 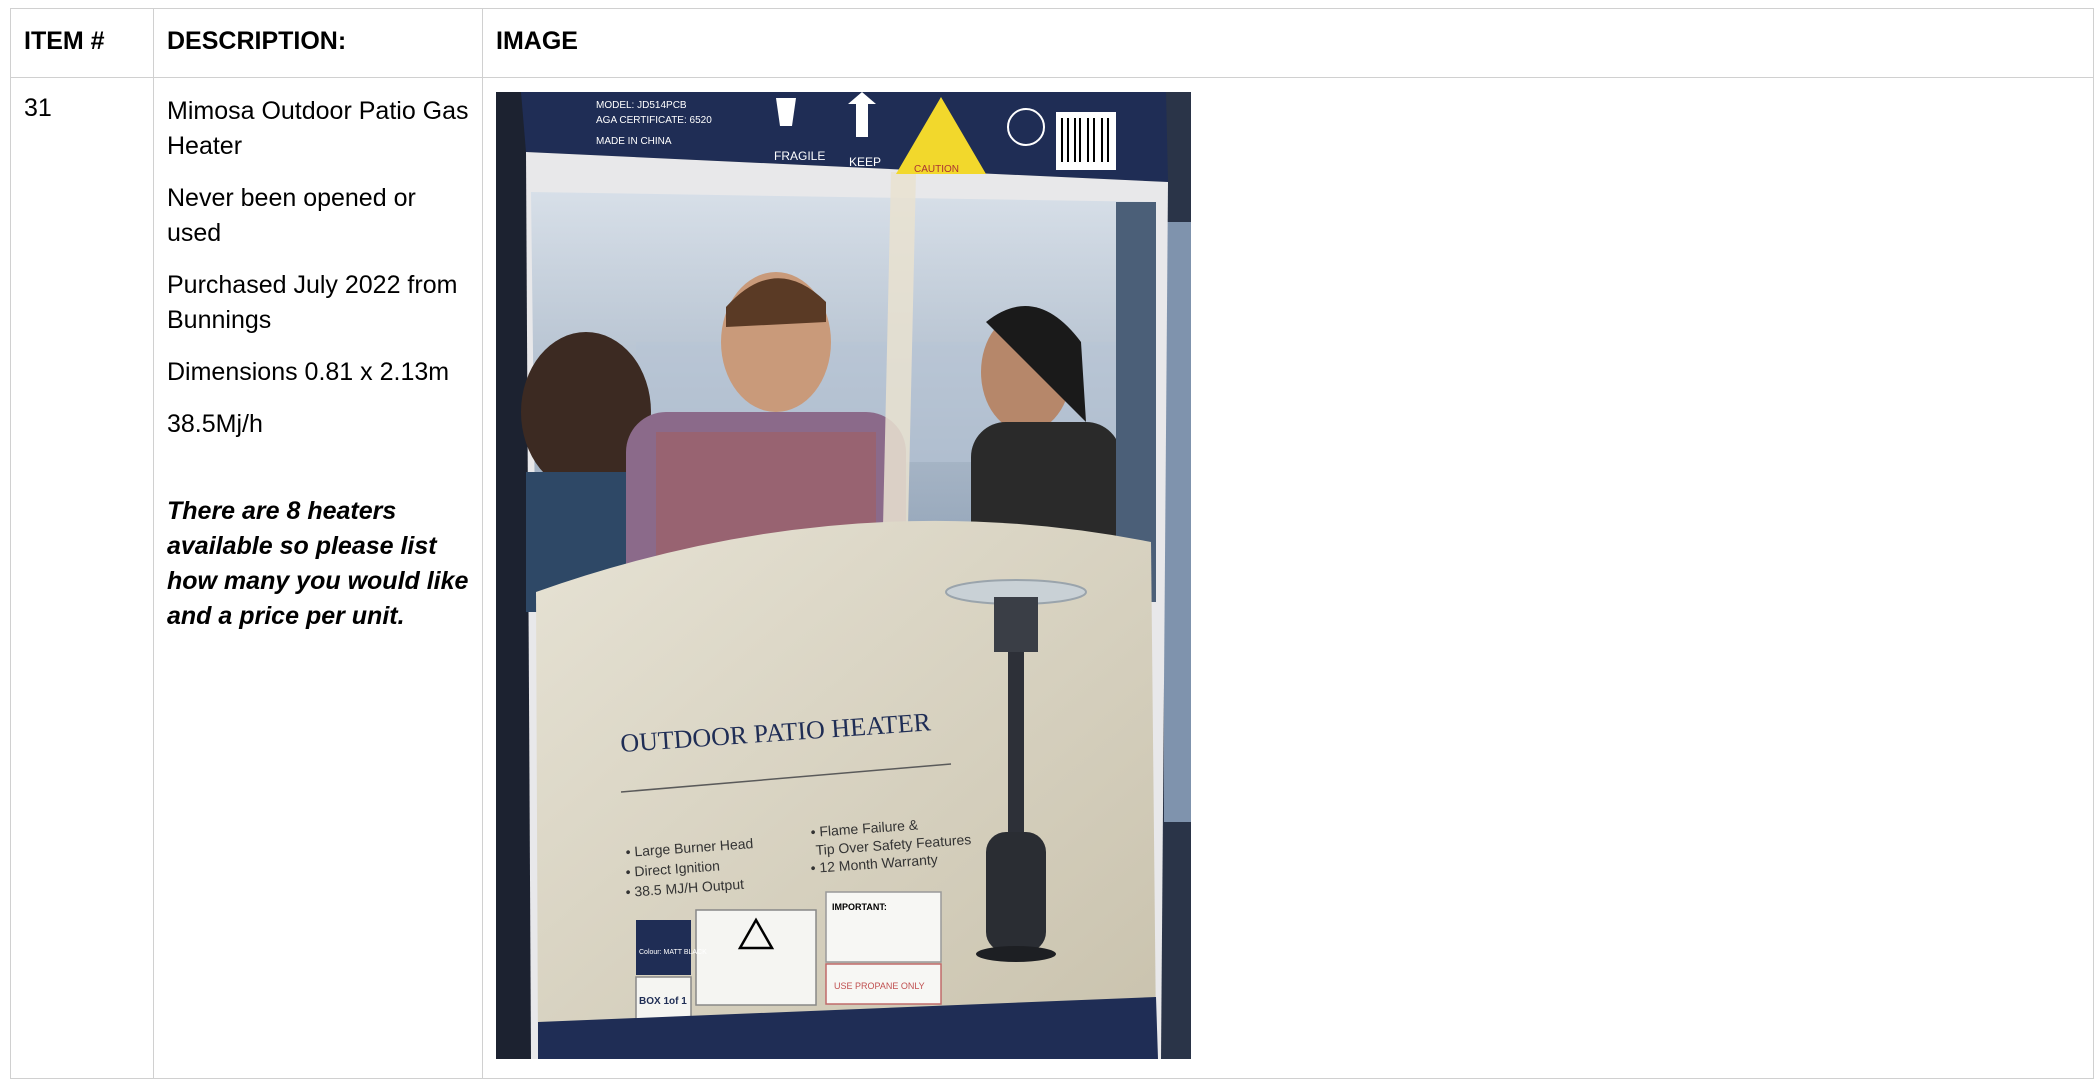 I want to click on header-item-number: ITEM #, so click(x=82, y=43).